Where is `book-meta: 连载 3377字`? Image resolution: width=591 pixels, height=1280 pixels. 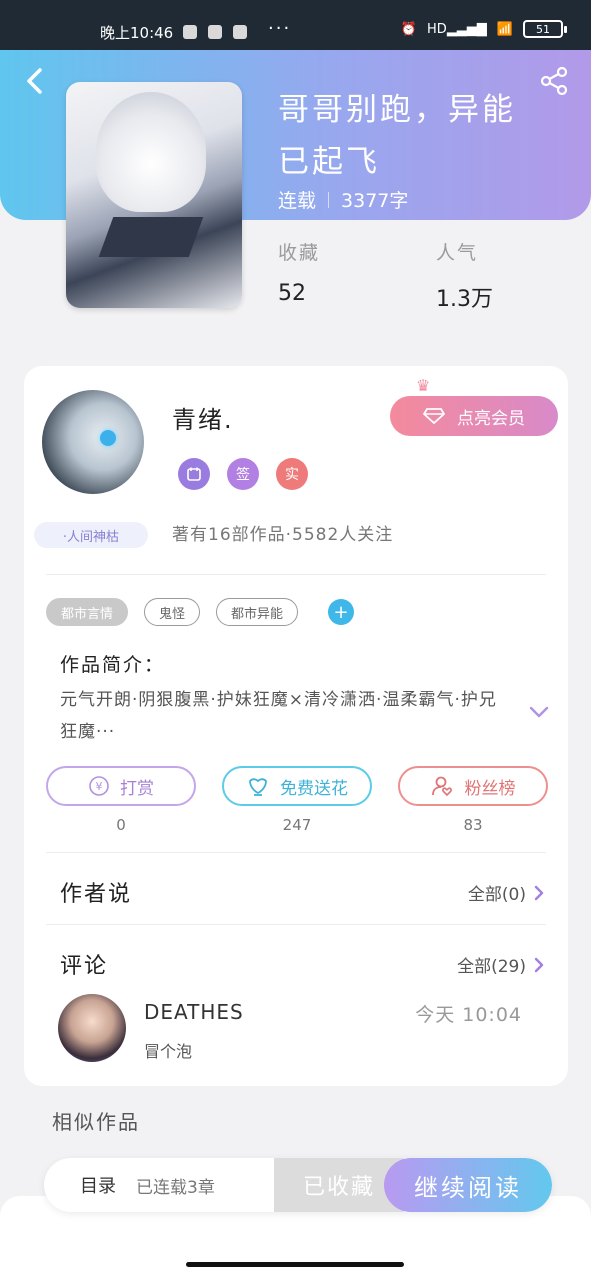 book-meta: 连载 3377字 is located at coordinates (343, 199).